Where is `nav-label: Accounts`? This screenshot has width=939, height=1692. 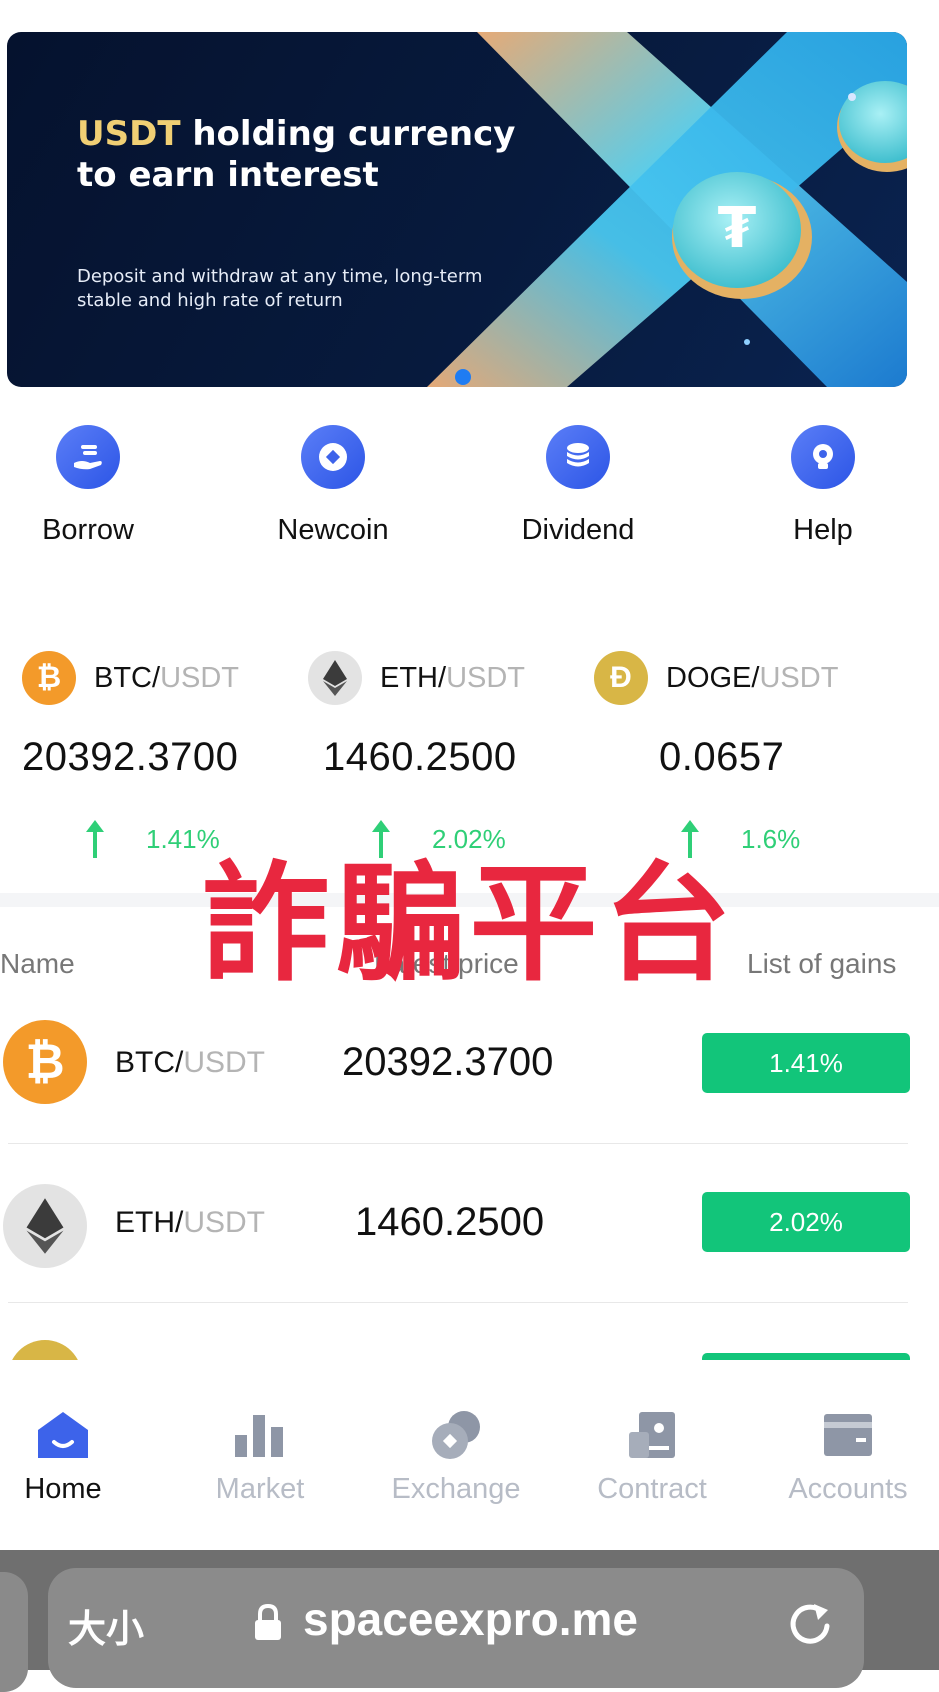 nav-label: Accounts is located at coordinates (848, 1489).